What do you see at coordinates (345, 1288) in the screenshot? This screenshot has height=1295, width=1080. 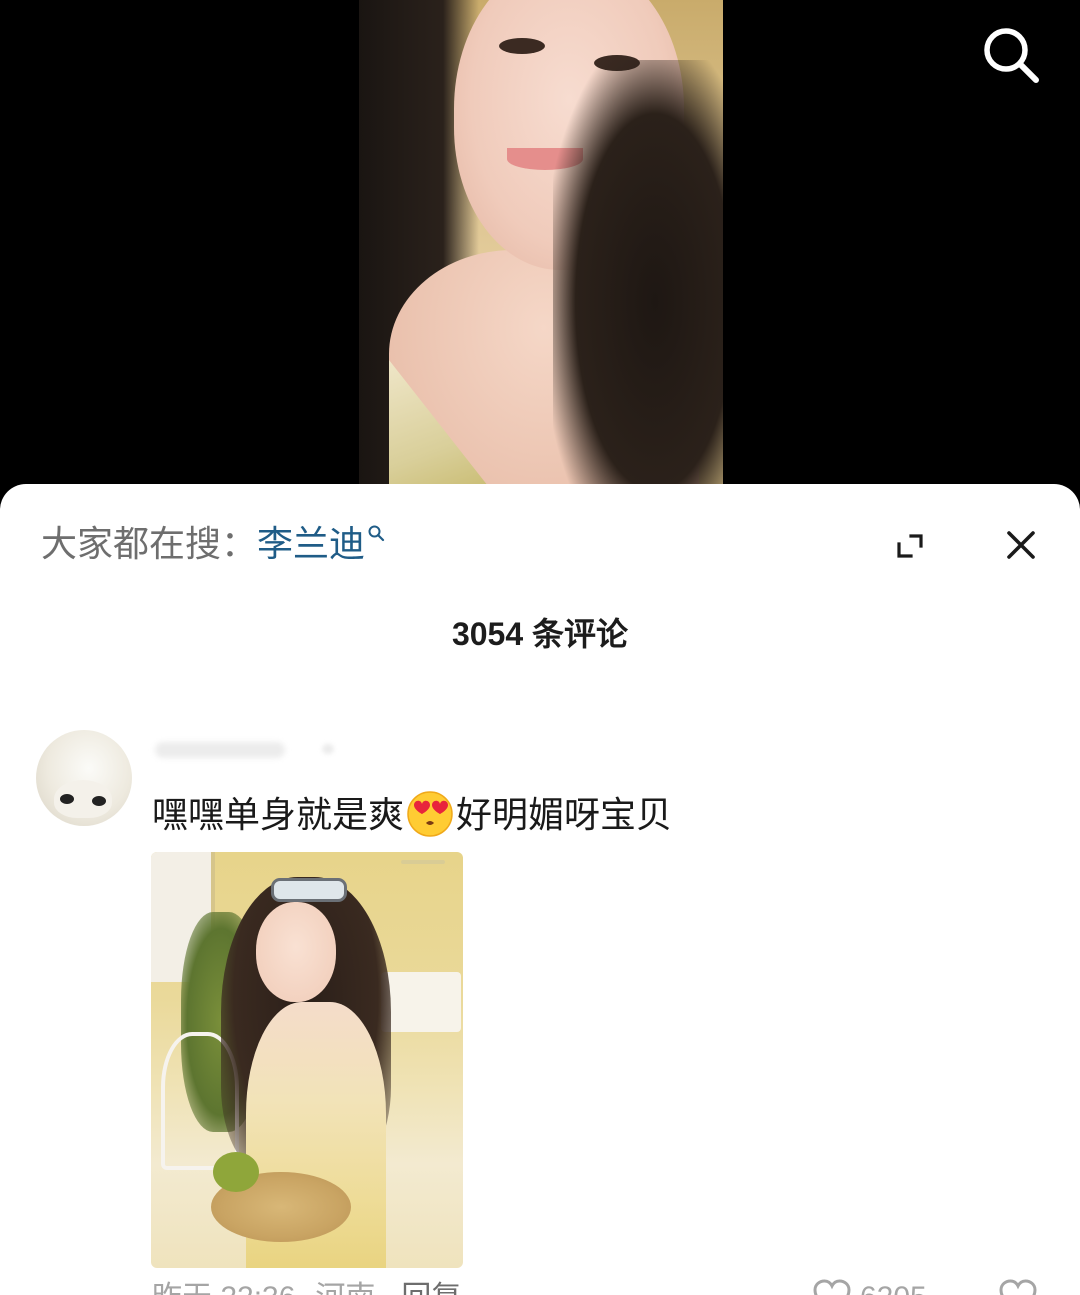 I see `comment-location: 河南` at bounding box center [345, 1288].